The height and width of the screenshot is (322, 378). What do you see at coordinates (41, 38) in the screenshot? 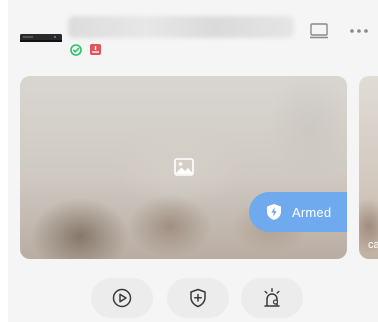
I see `nvr-device-icon` at bounding box center [41, 38].